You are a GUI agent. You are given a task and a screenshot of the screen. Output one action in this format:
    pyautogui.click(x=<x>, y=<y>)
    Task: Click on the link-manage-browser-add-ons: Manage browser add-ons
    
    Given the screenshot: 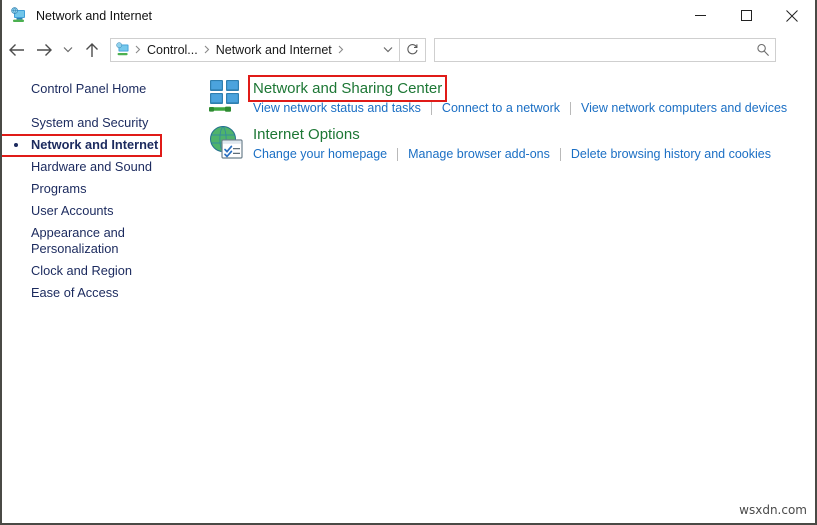 What is the action you would take?
    pyautogui.click(x=479, y=154)
    